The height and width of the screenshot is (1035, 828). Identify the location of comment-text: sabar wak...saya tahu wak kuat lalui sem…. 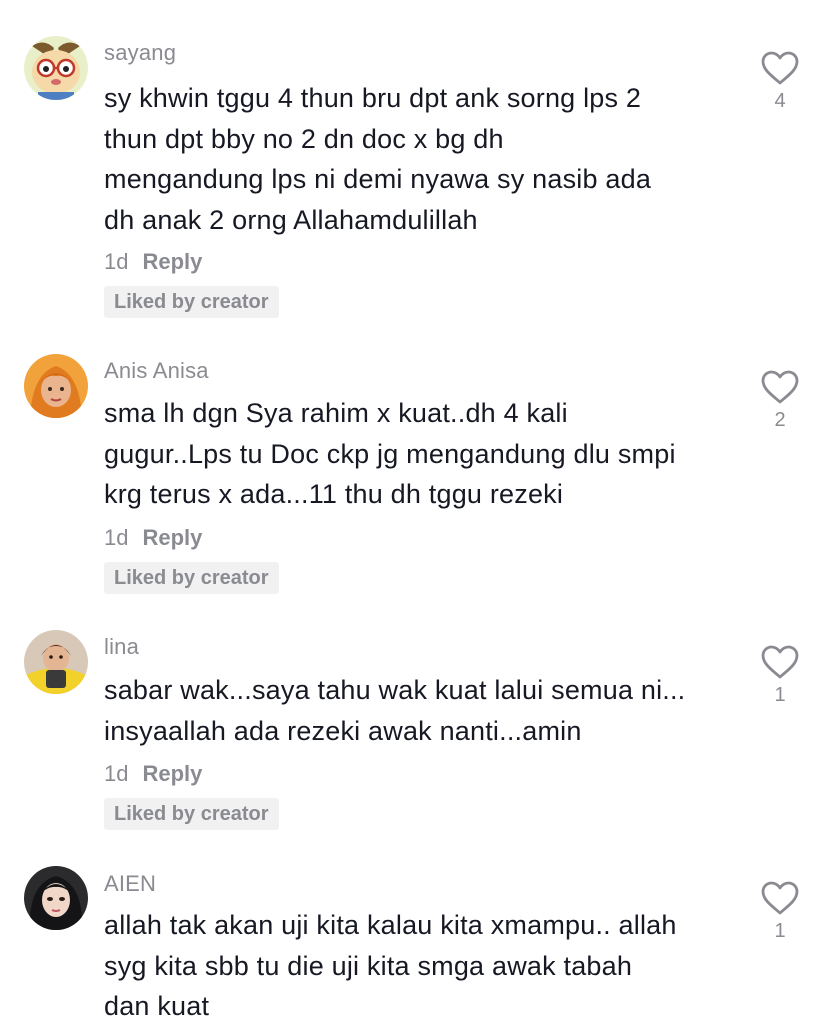
(419, 710).